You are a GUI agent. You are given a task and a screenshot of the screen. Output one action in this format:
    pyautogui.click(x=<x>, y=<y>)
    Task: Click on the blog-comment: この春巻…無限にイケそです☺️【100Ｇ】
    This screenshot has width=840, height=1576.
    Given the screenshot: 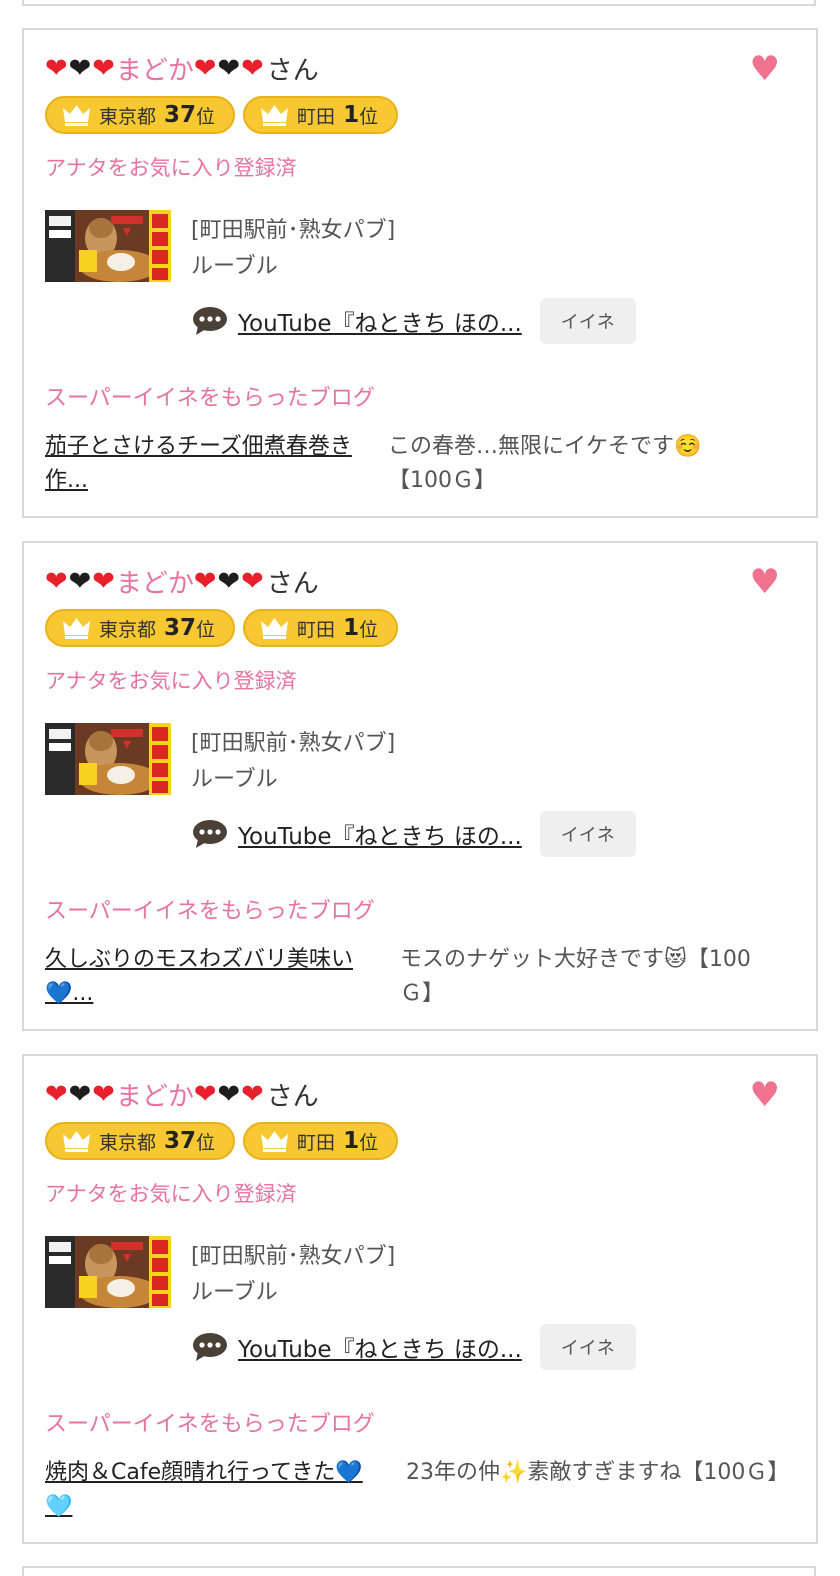 What is the action you would take?
    pyautogui.click(x=545, y=463)
    